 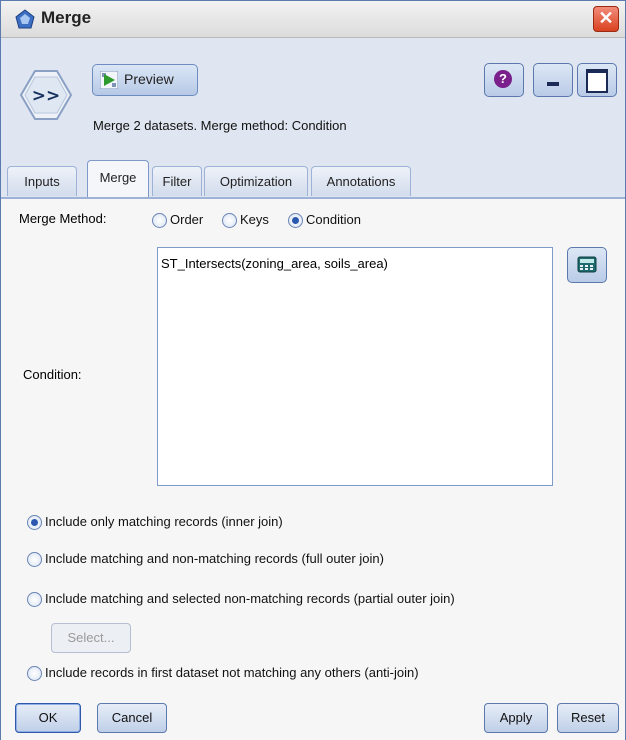 I want to click on ok-button: OK, so click(x=48, y=718).